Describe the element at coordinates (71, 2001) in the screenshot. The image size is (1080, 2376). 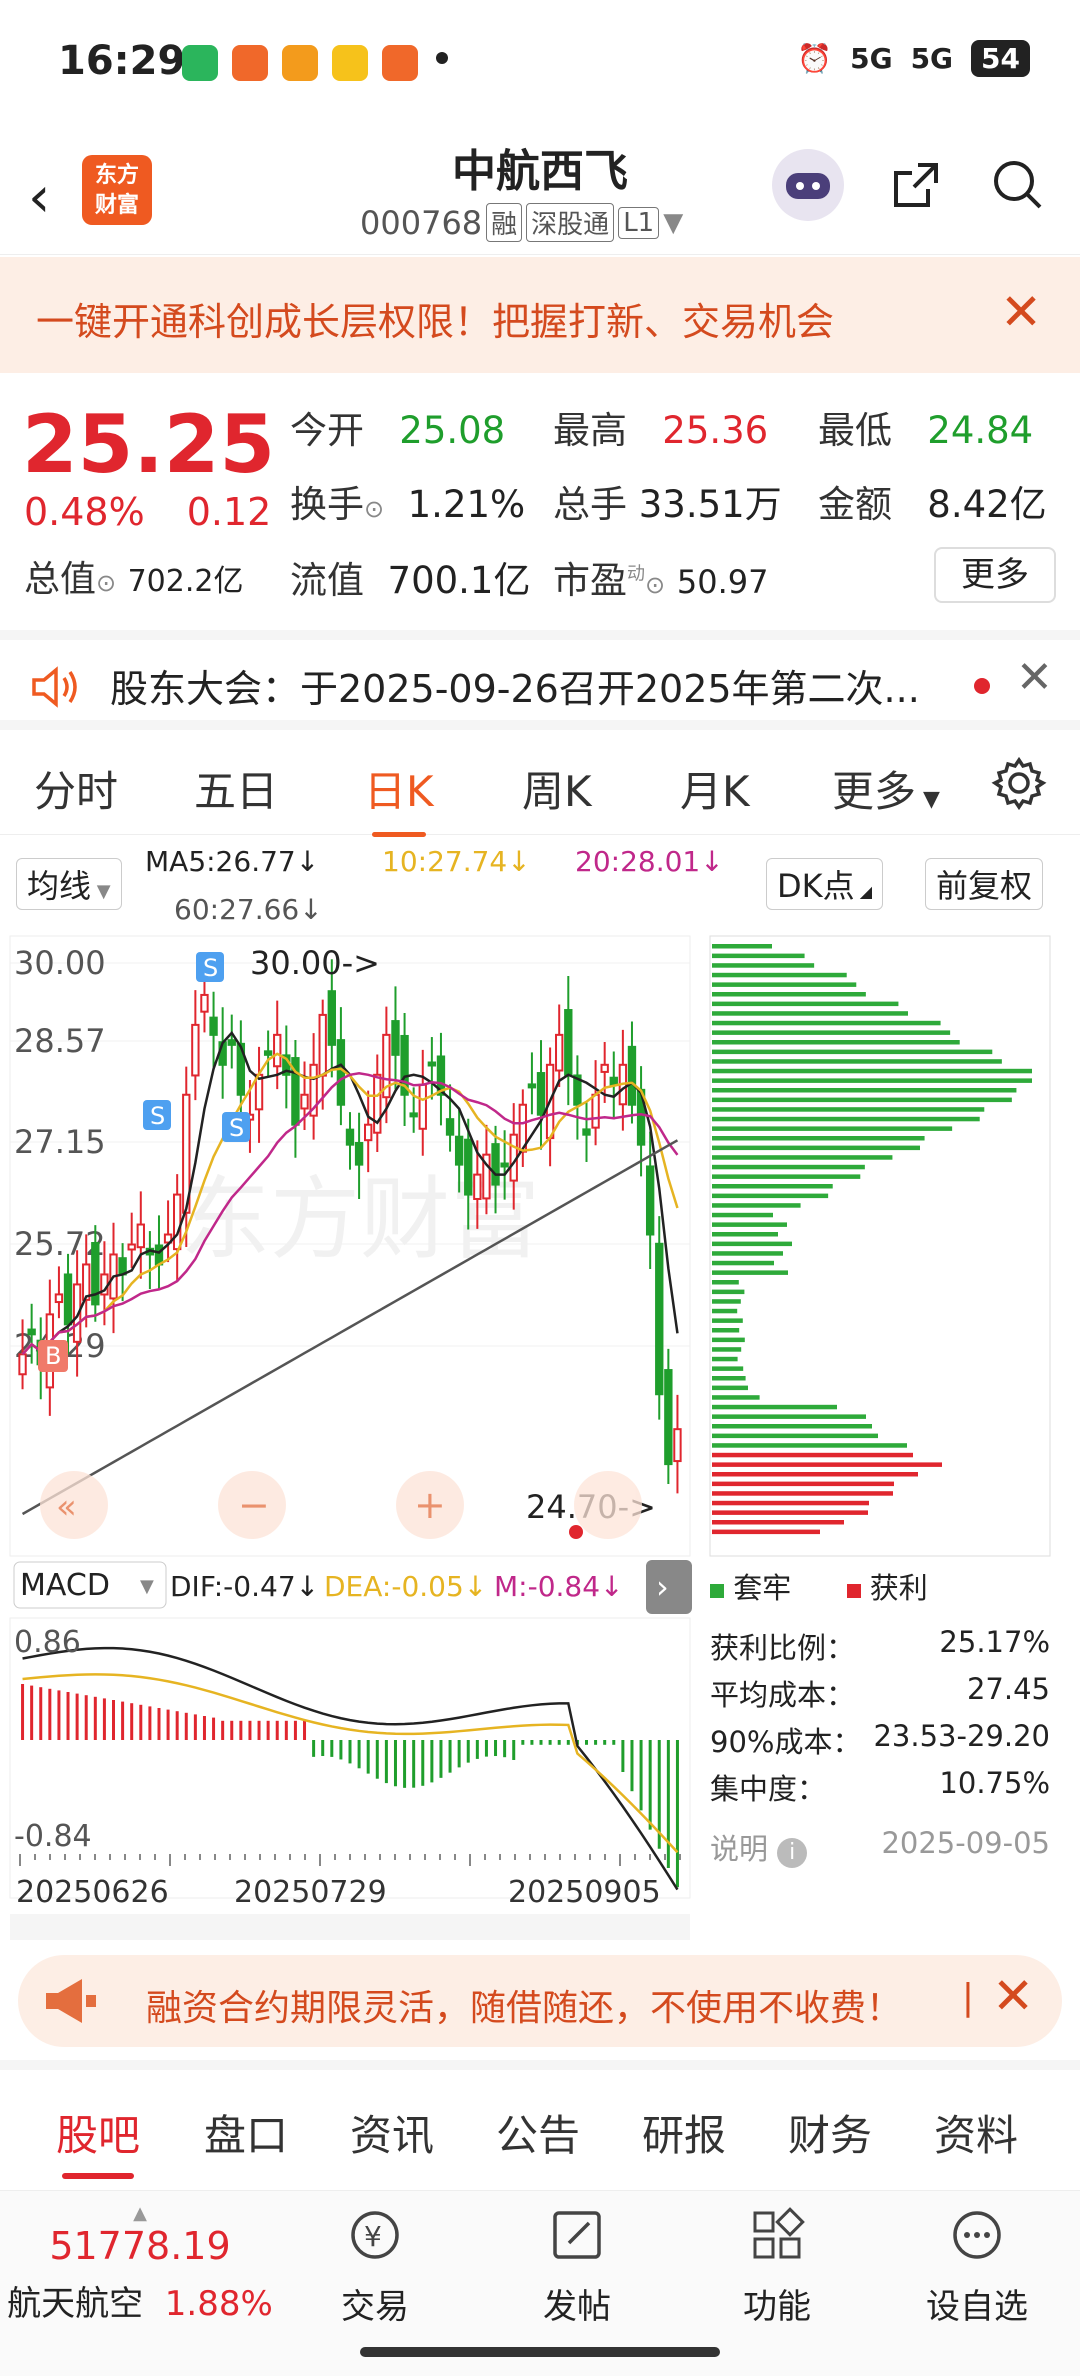
I see `megaphone-icon` at that location.